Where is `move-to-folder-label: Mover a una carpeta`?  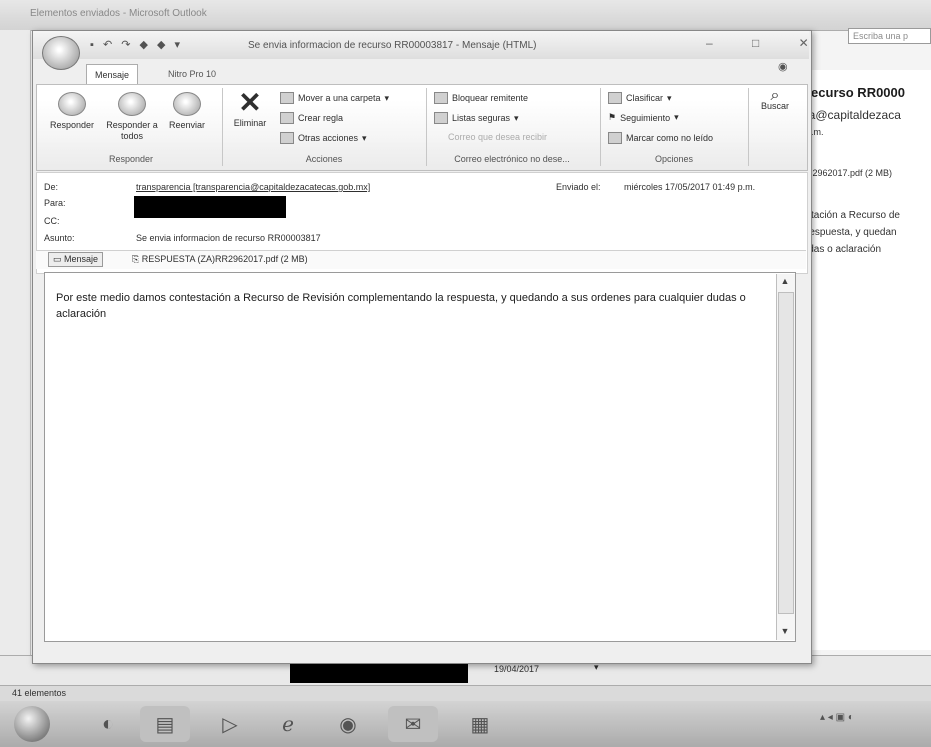 move-to-folder-label: Mover a una carpeta is located at coordinates (339, 98).